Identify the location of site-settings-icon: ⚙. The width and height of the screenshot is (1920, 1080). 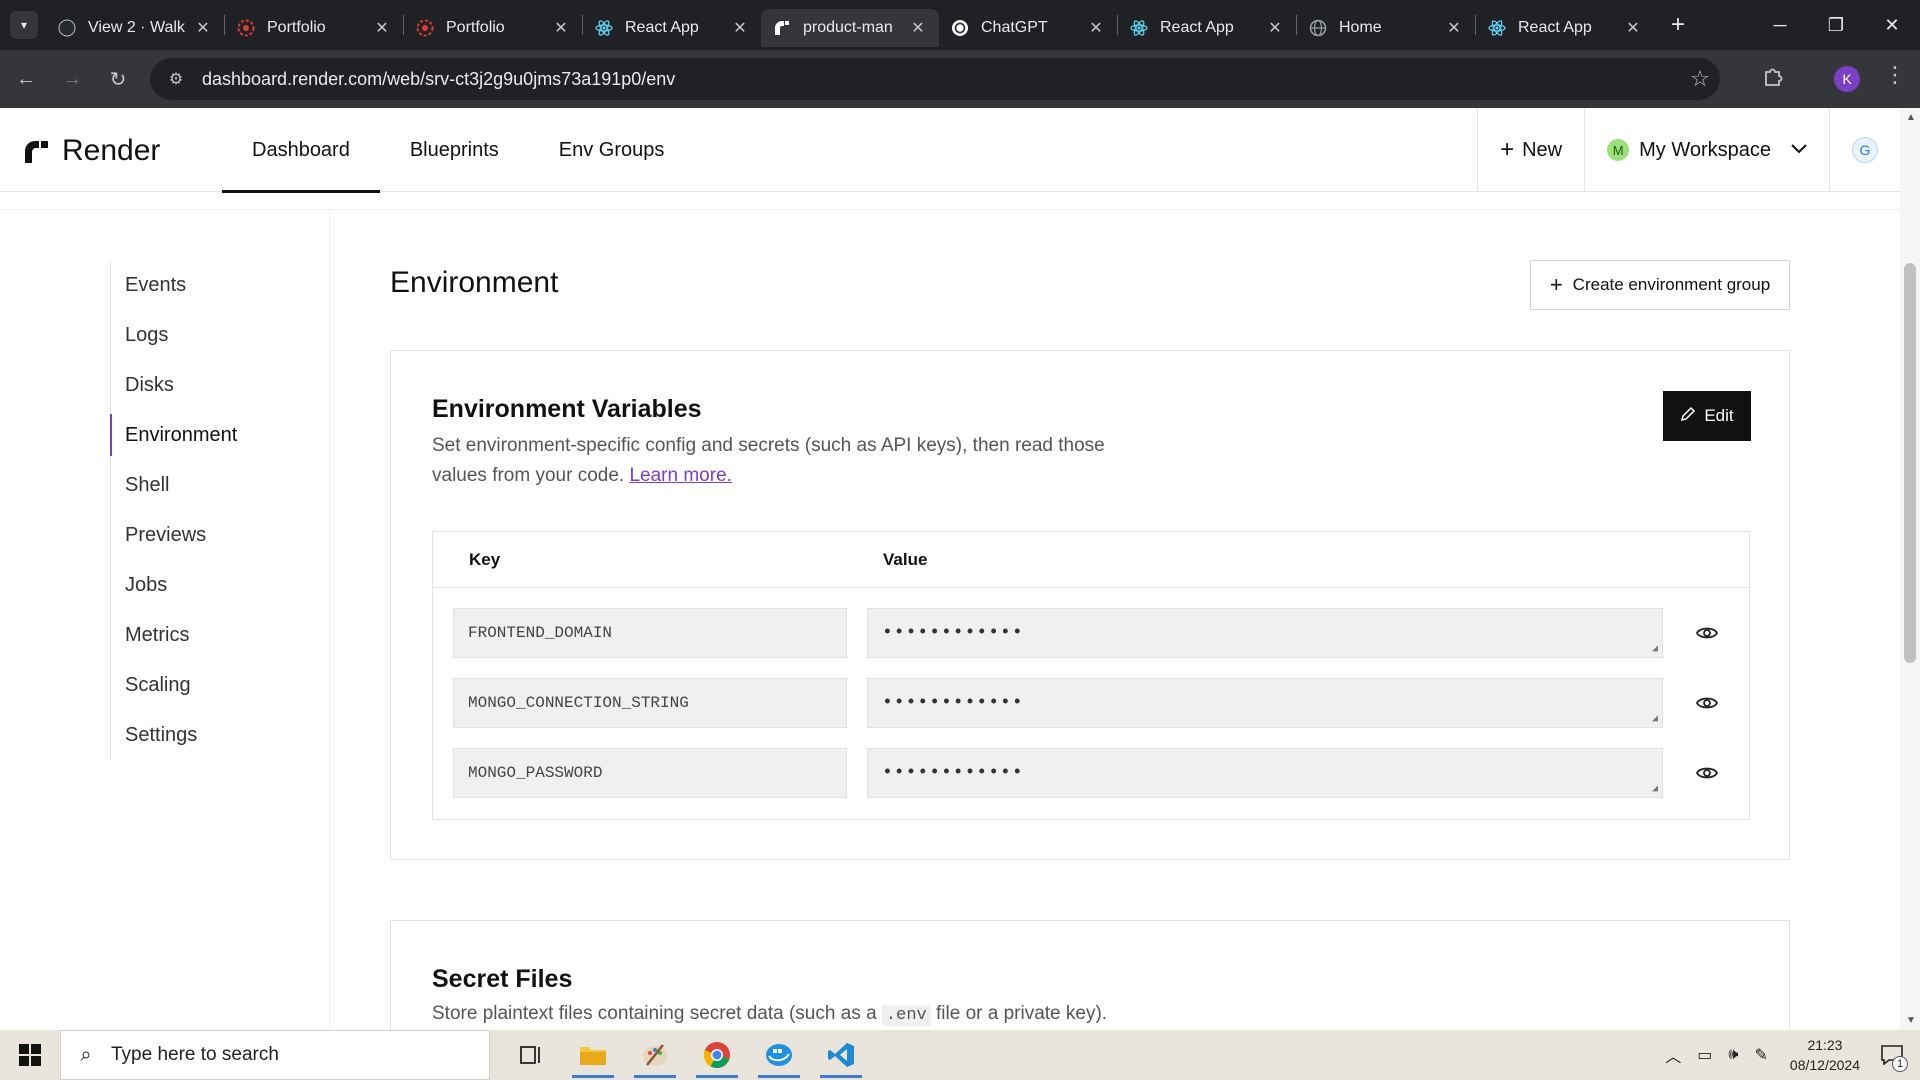
(176, 79).